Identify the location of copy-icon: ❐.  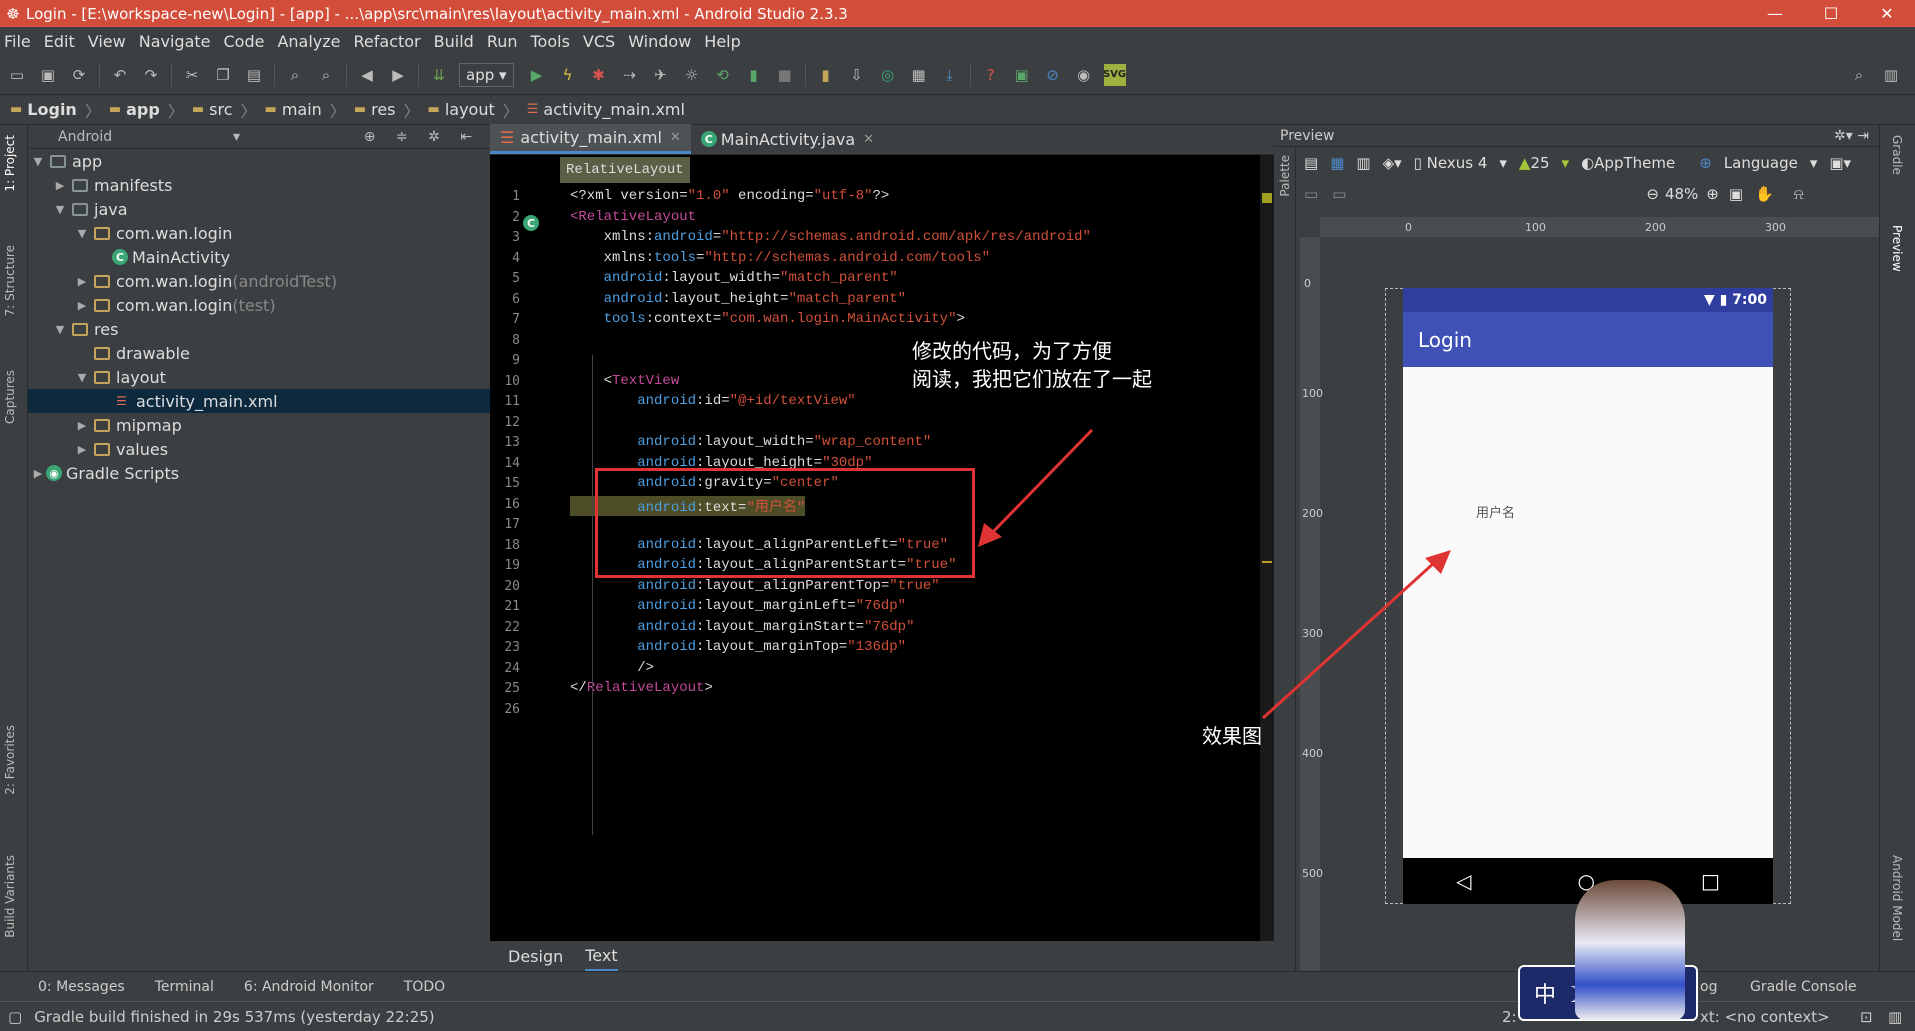
(223, 75).